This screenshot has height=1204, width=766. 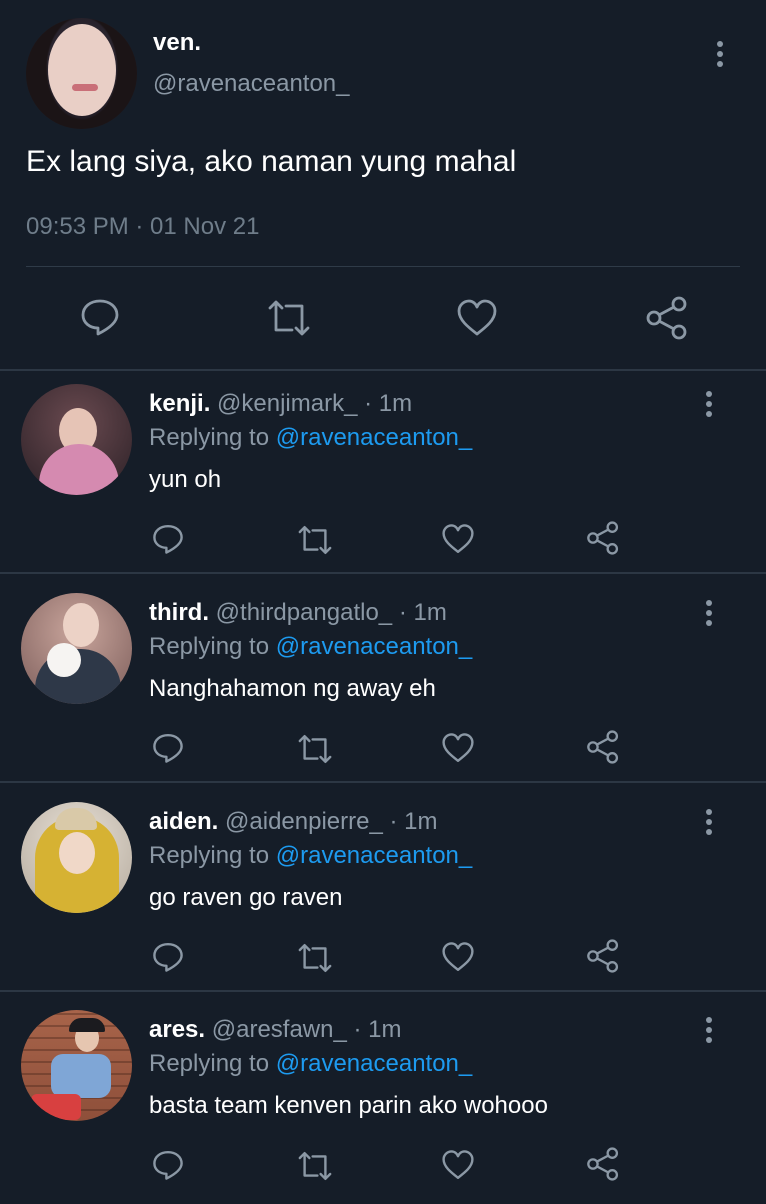 I want to click on author-handle: @thirdpangatlo_, so click(x=304, y=612).